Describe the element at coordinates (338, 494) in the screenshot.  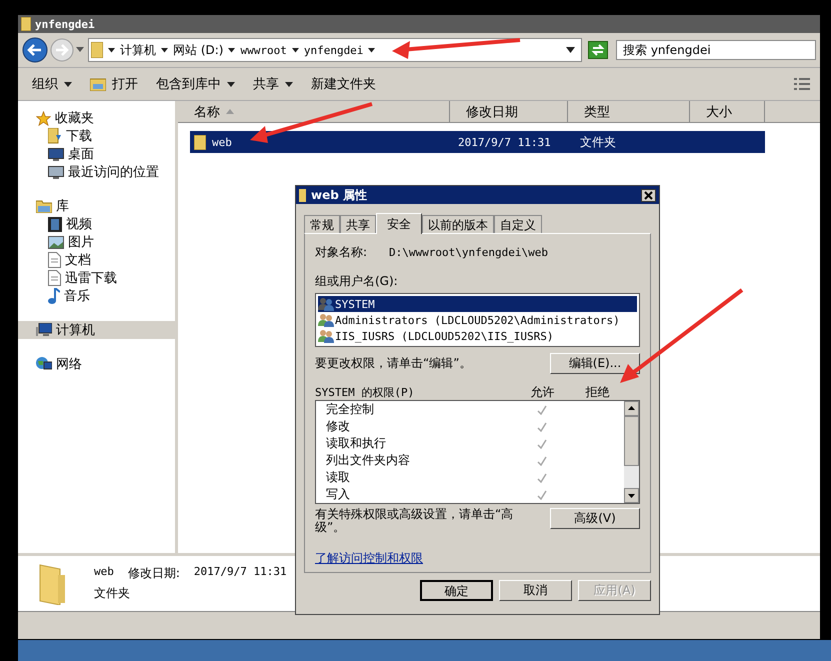
I see `permission-name: 写入` at that location.